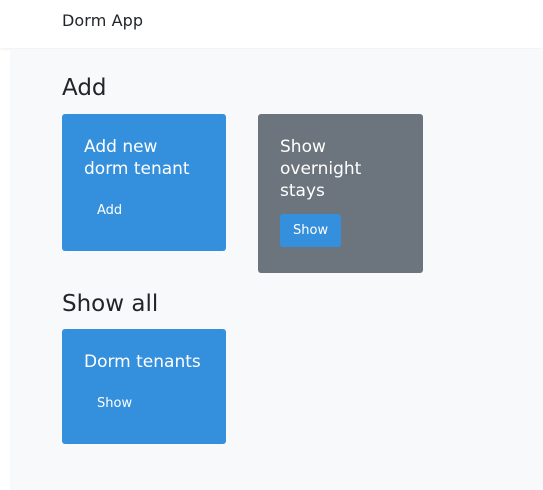 This screenshot has height=490, width=543. I want to click on dorm-tenants-card-title: Dorm tenants, so click(142, 362).